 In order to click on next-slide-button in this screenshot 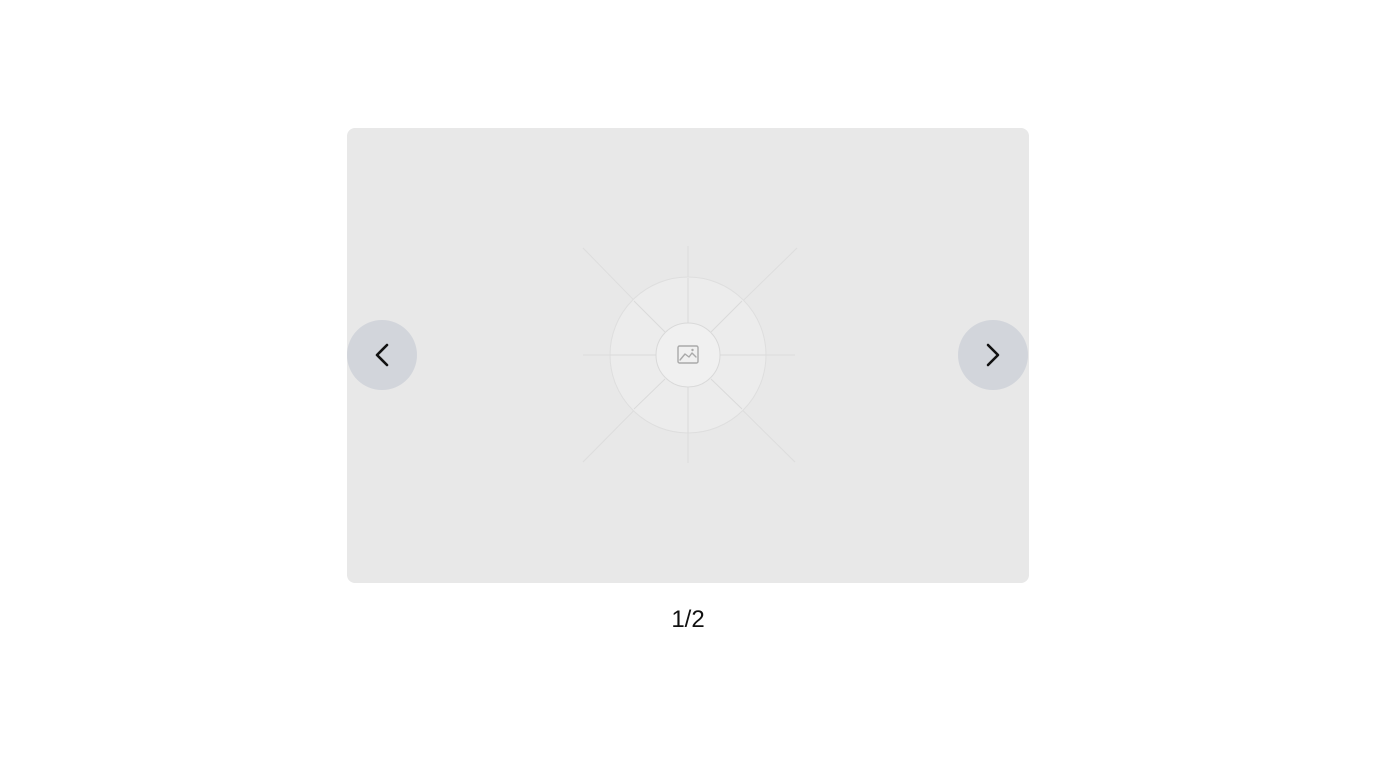, I will do `click(993, 355)`.